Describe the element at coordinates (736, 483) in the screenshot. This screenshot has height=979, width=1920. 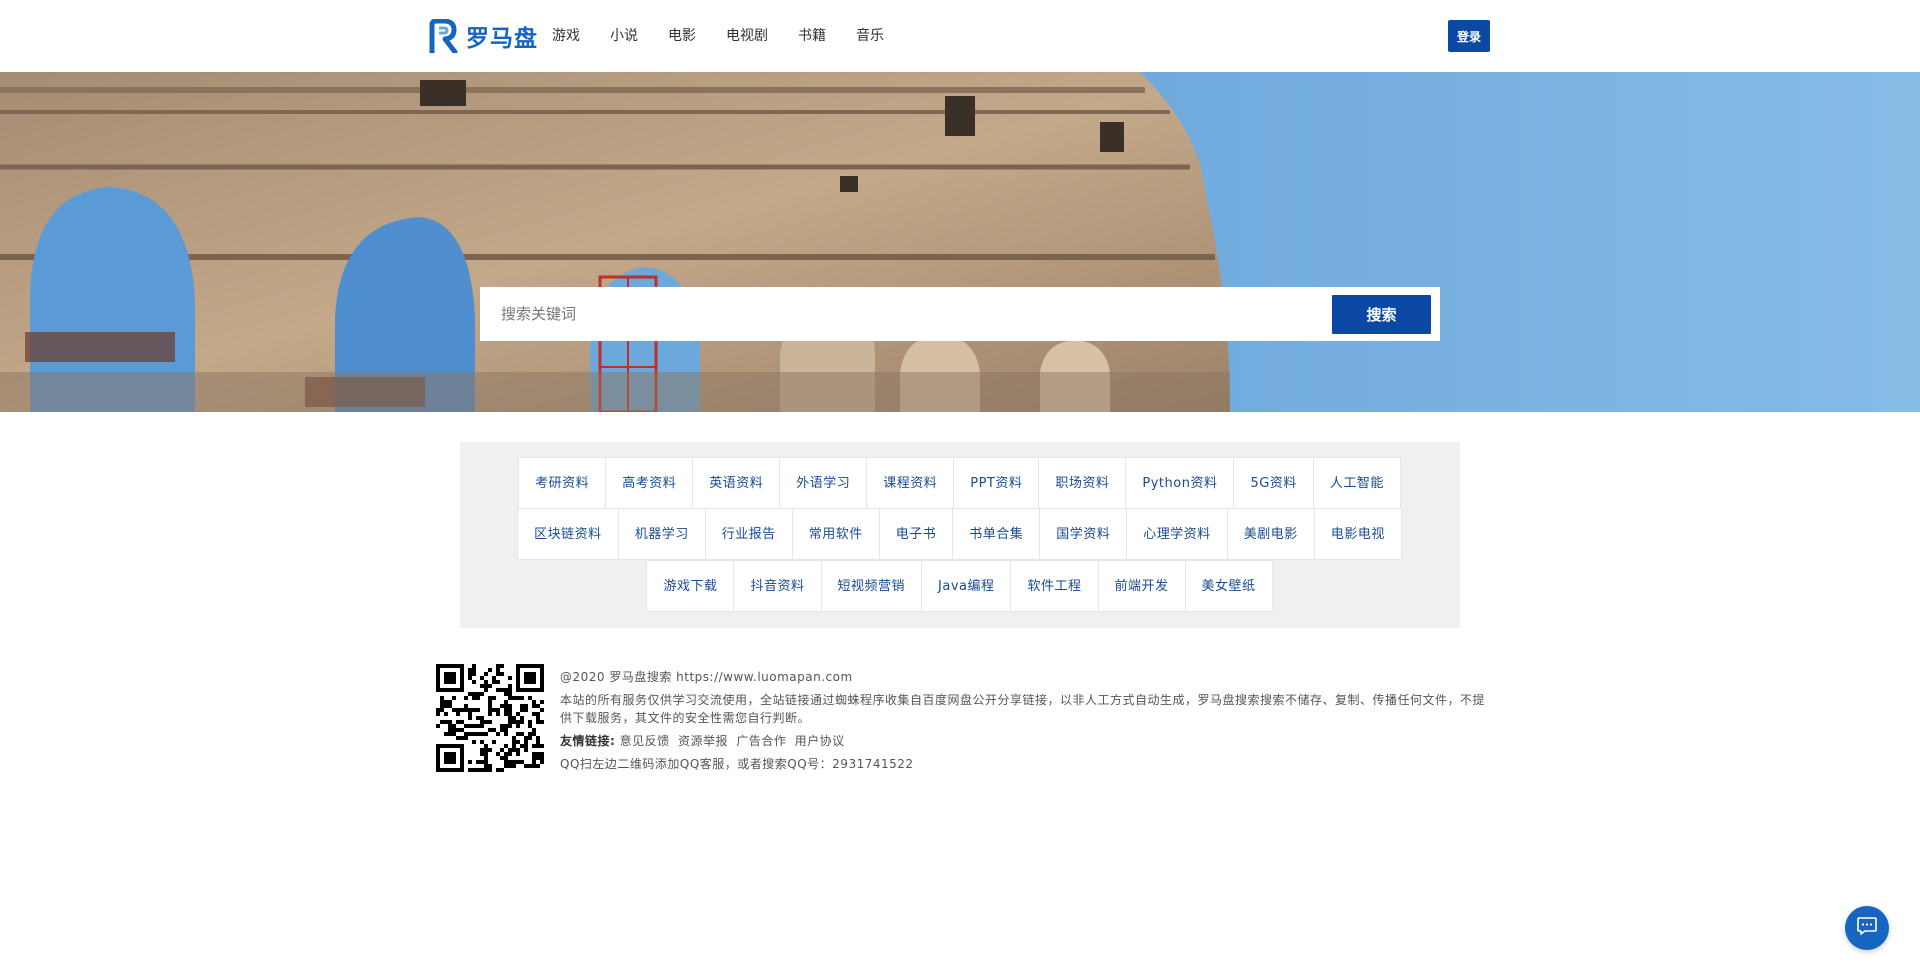
I see `tag-item: 英语资料` at that location.